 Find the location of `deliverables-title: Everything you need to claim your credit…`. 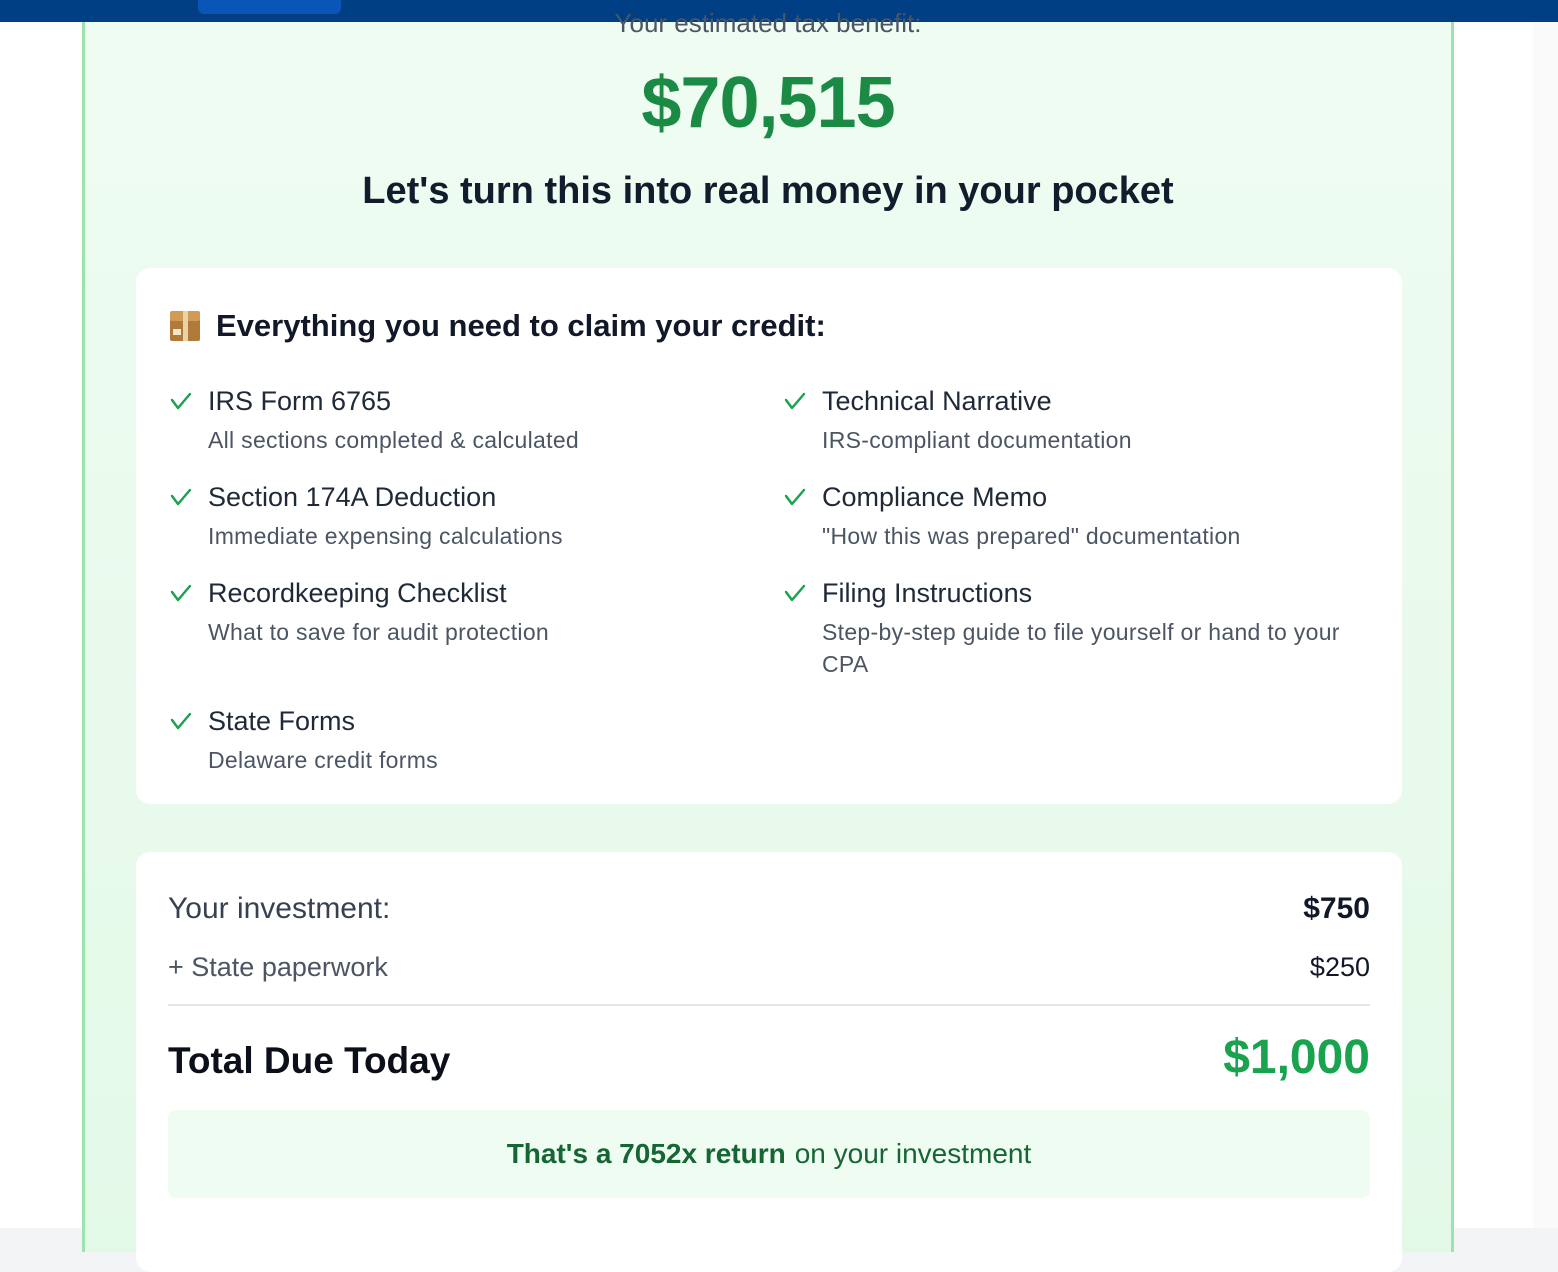

deliverables-title: Everything you need to claim your credit… is located at coordinates (497, 326).